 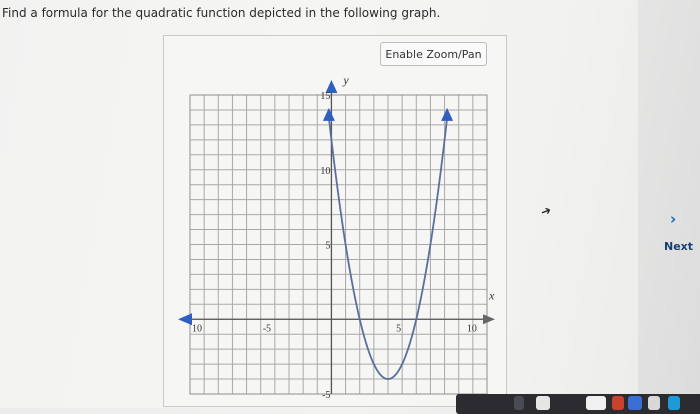 What do you see at coordinates (345, 80) in the screenshot?
I see `y-axis-label: y` at bounding box center [345, 80].